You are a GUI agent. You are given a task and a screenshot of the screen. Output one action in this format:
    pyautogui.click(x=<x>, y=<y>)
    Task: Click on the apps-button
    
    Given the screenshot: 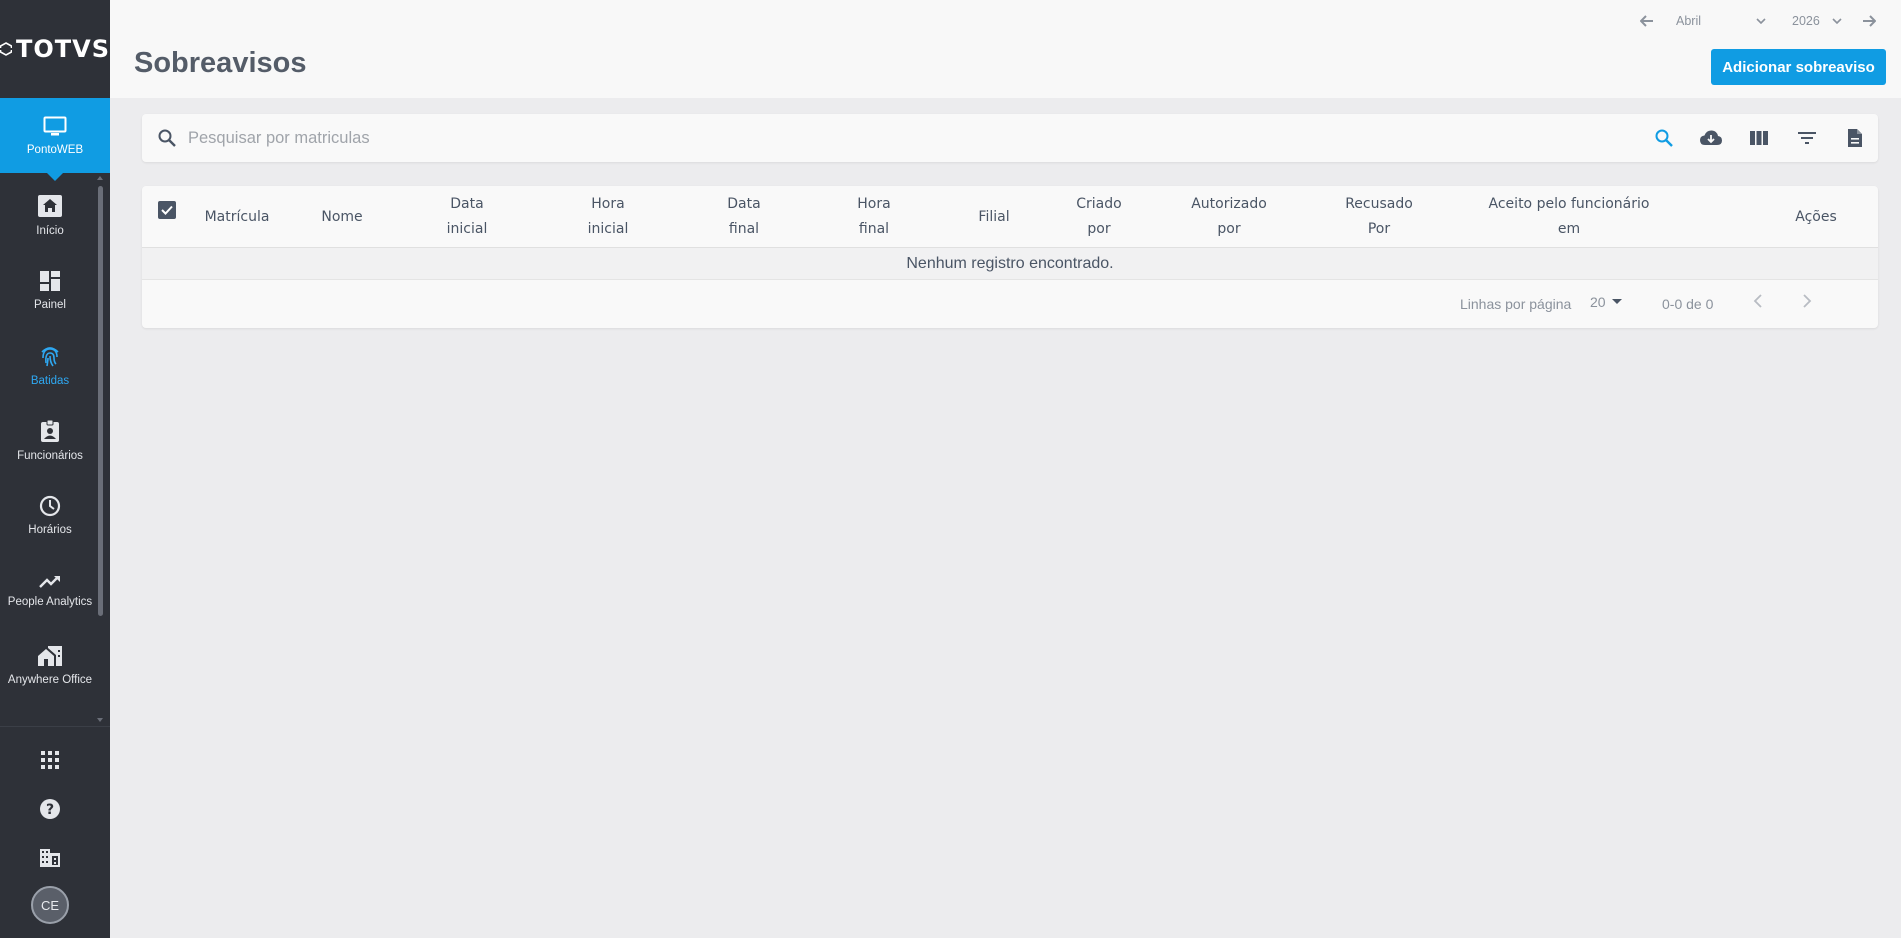 What is the action you would take?
    pyautogui.click(x=50, y=760)
    